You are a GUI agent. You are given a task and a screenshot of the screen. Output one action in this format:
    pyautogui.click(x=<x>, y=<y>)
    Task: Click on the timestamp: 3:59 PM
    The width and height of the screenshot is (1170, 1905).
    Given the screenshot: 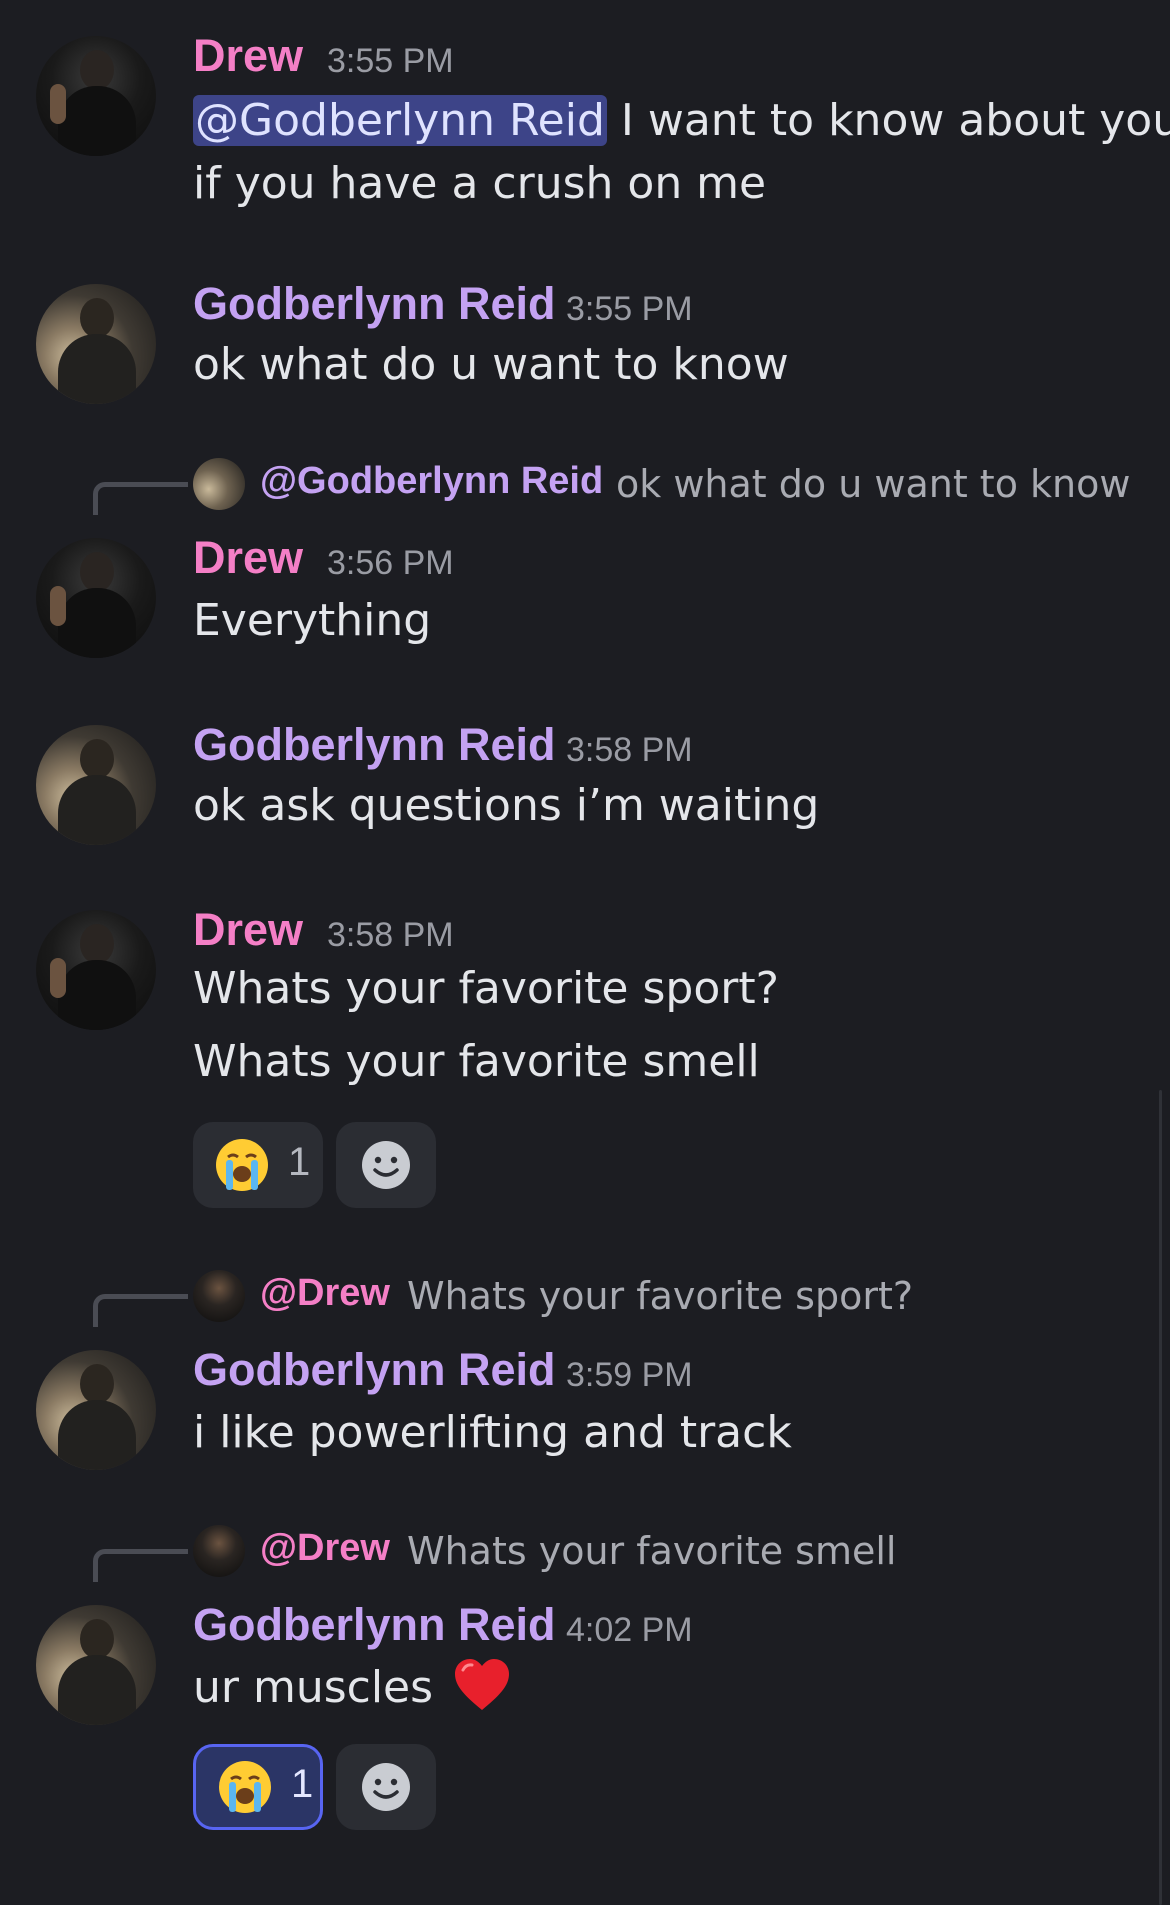 What is the action you would take?
    pyautogui.click(x=629, y=1375)
    